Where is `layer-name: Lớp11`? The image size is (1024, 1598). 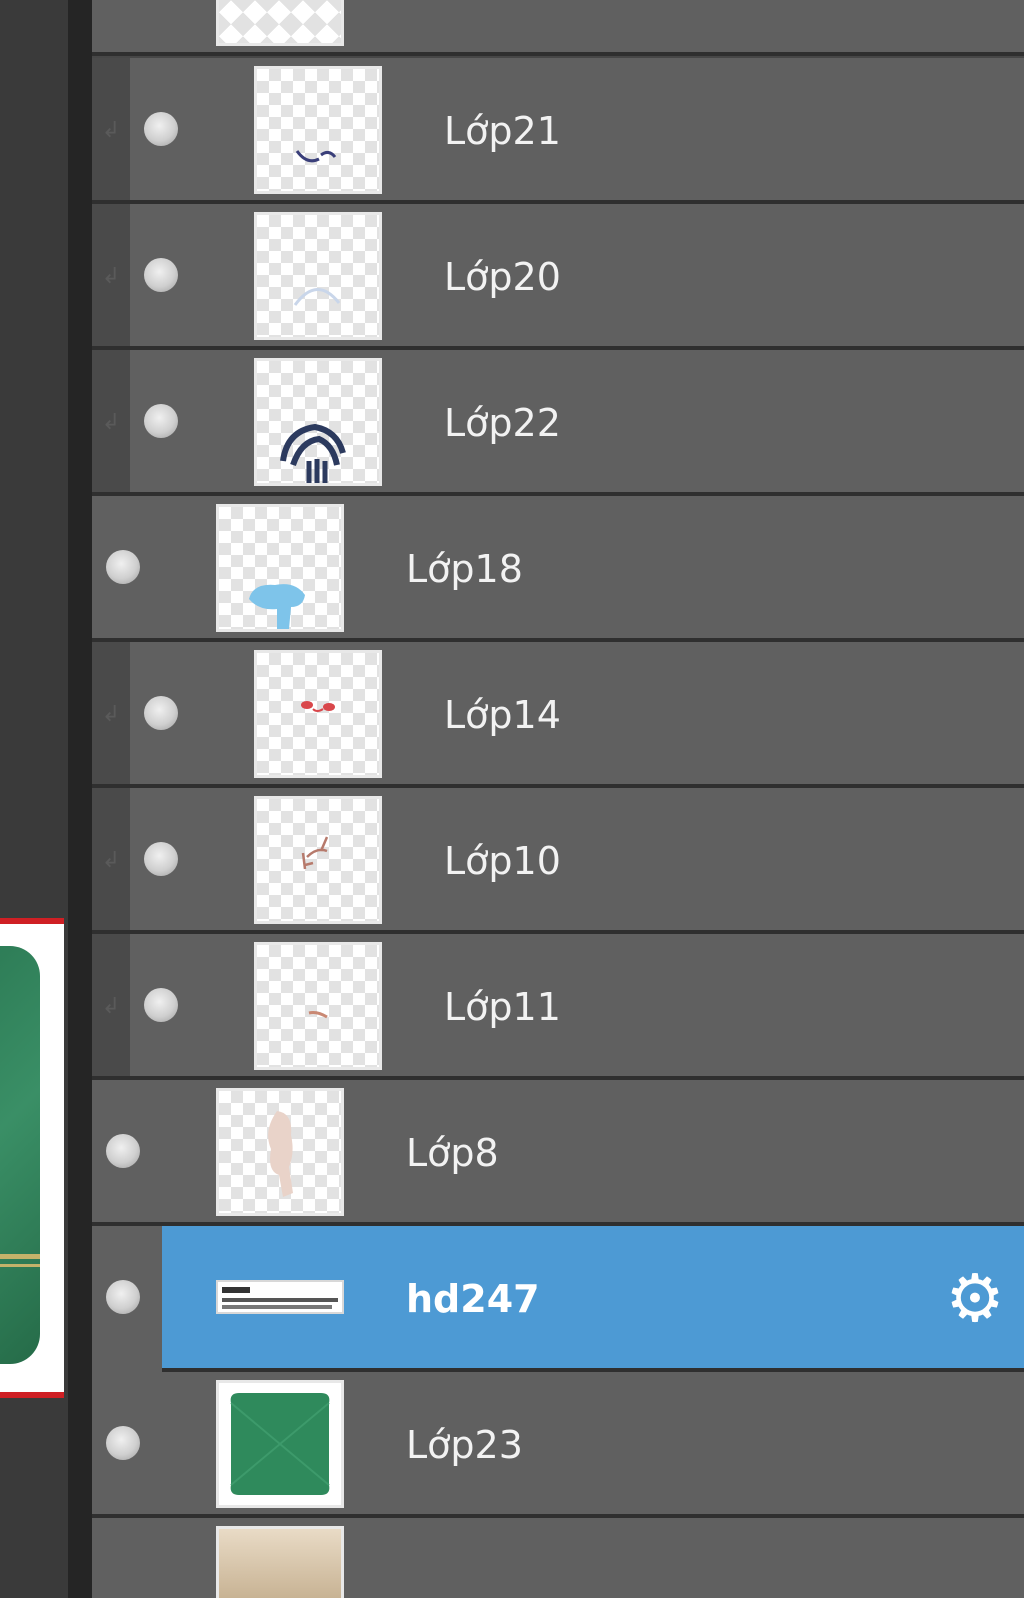
layer-name: Lớp11 is located at coordinates (502, 1007).